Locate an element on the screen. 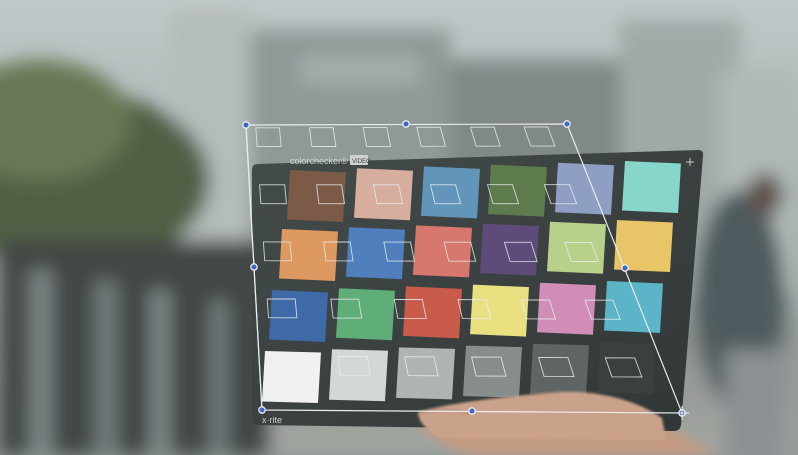  patch-orange is located at coordinates (308, 255).